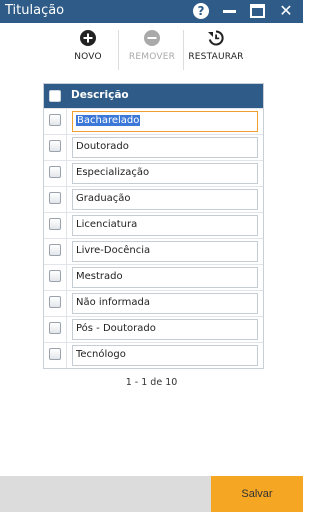 The image size is (320, 512). I want to click on descricao-value: Bacharelado, so click(108, 120).